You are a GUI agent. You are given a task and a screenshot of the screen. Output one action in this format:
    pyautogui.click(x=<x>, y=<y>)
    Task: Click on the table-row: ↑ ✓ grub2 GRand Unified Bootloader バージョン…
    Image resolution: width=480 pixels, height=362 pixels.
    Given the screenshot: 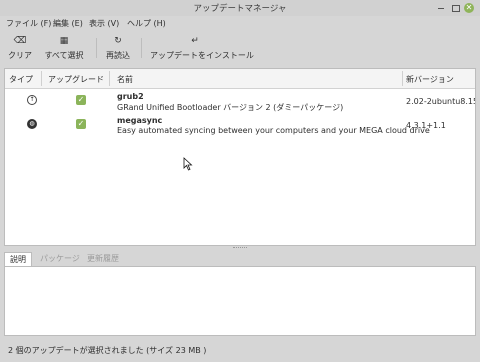 What is the action you would take?
    pyautogui.click(x=240, y=102)
    